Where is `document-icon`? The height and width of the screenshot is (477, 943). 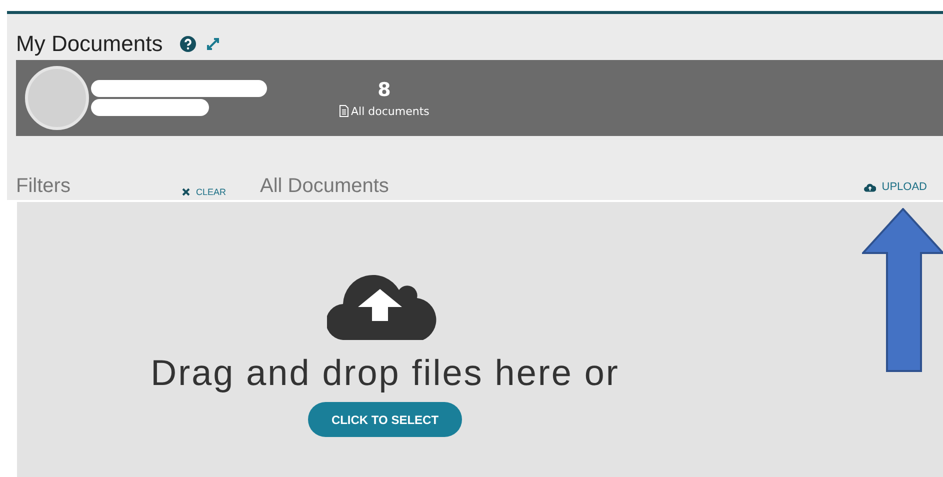 document-icon is located at coordinates (344, 111).